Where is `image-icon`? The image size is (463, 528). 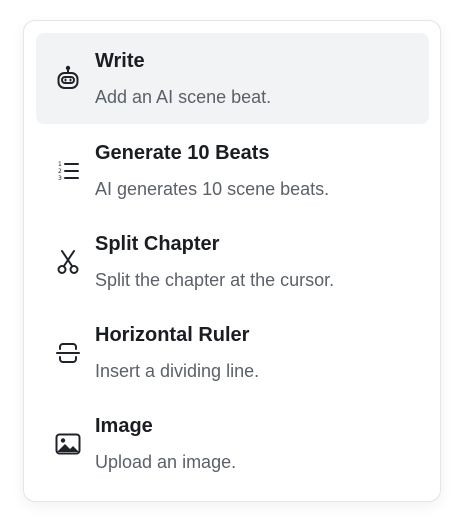 image-icon is located at coordinates (68, 444).